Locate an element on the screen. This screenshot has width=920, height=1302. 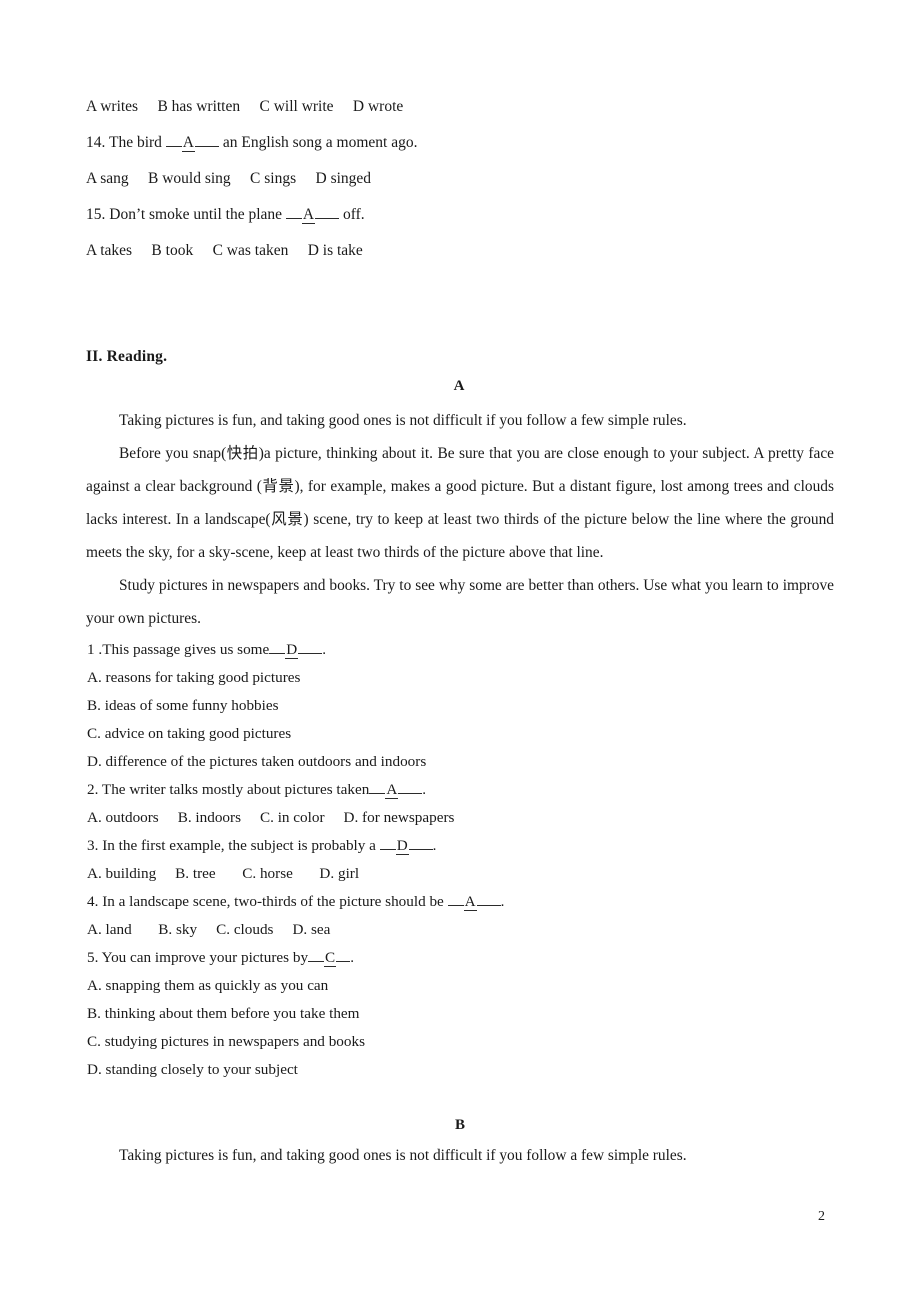
reading-question-3-options: A. building B. tree C. horse D. girl is located at coordinates (437, 878).